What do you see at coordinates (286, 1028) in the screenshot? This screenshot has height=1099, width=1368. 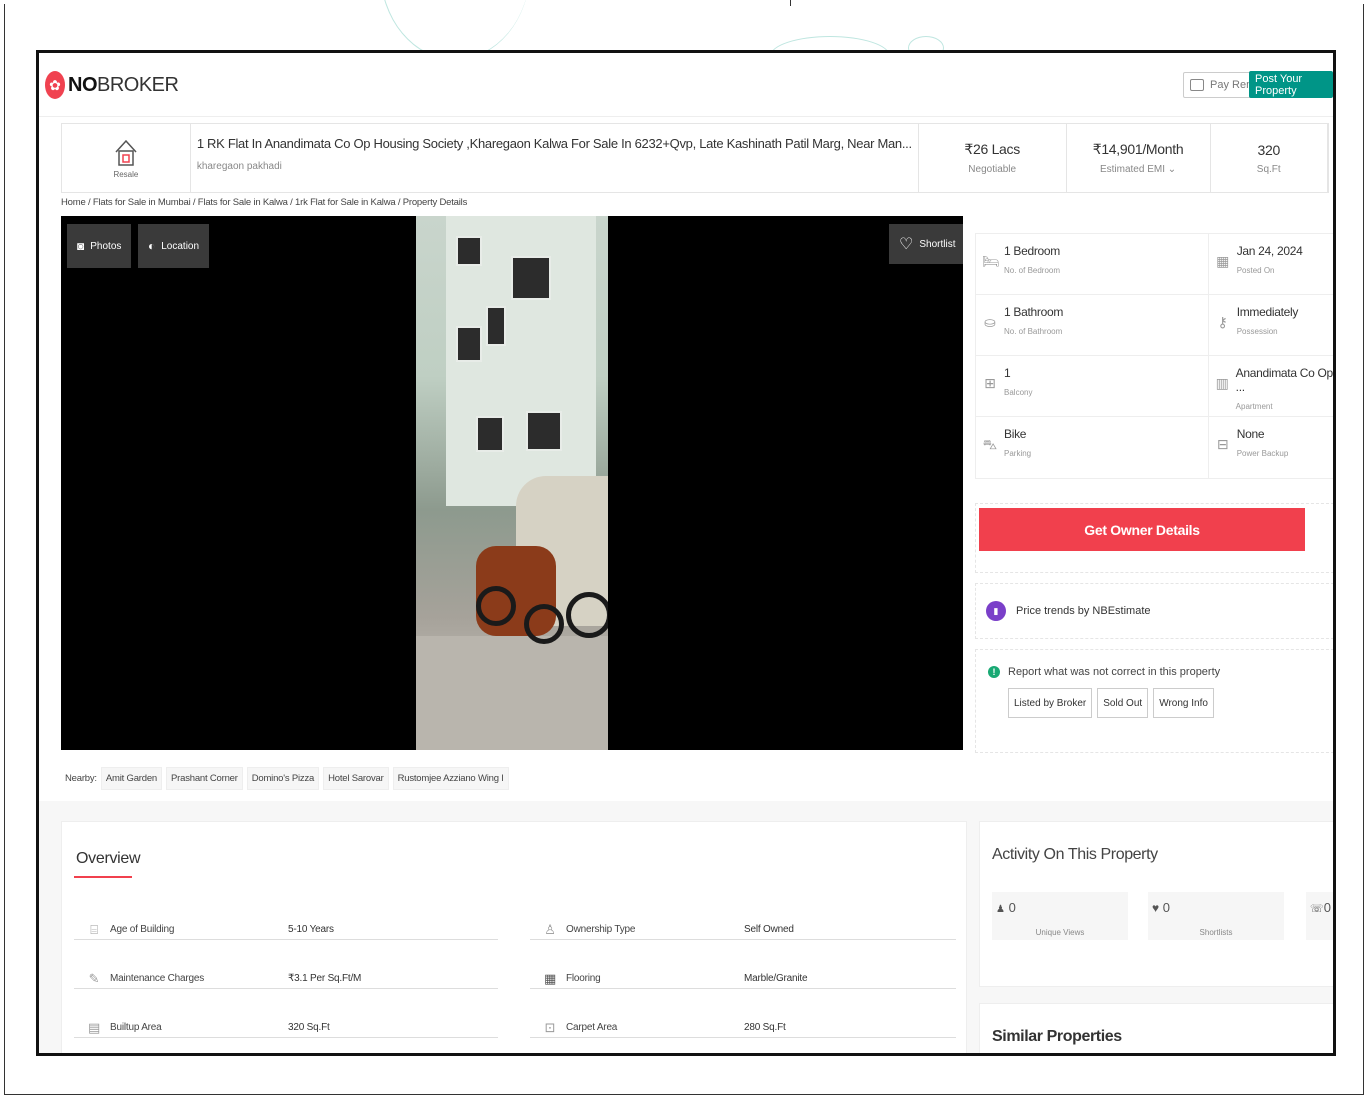 I see `overview-row: ▤ Builtup Area 320 Sq.Ft` at bounding box center [286, 1028].